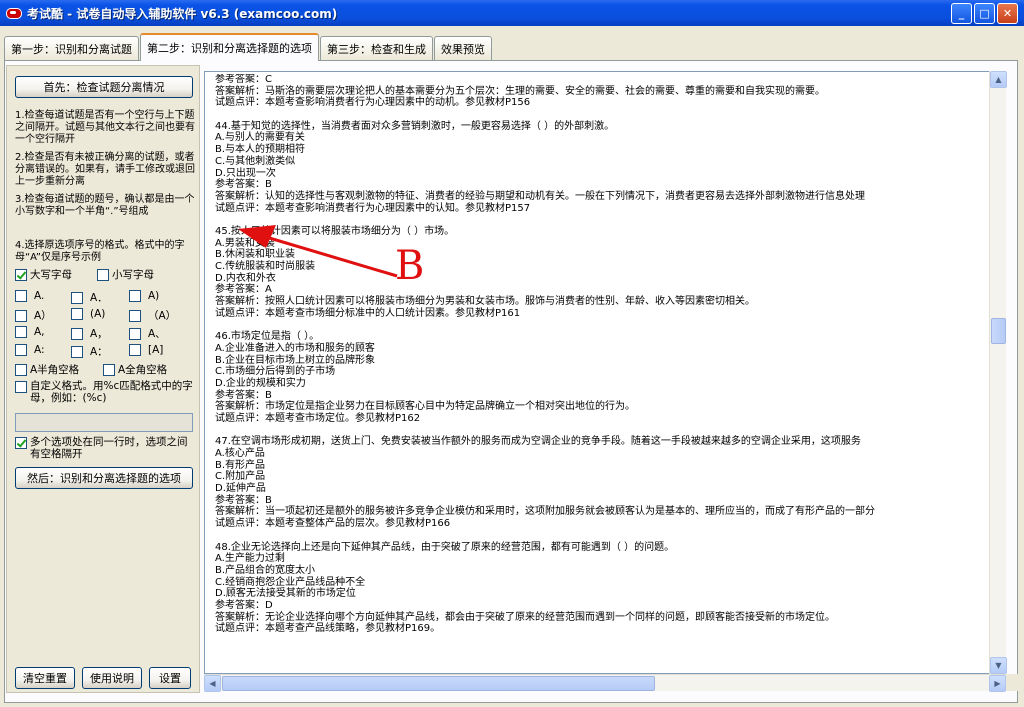 The height and width of the screenshot is (707, 1024). I want to click on uppercase-label: 大写字母, so click(51, 275).